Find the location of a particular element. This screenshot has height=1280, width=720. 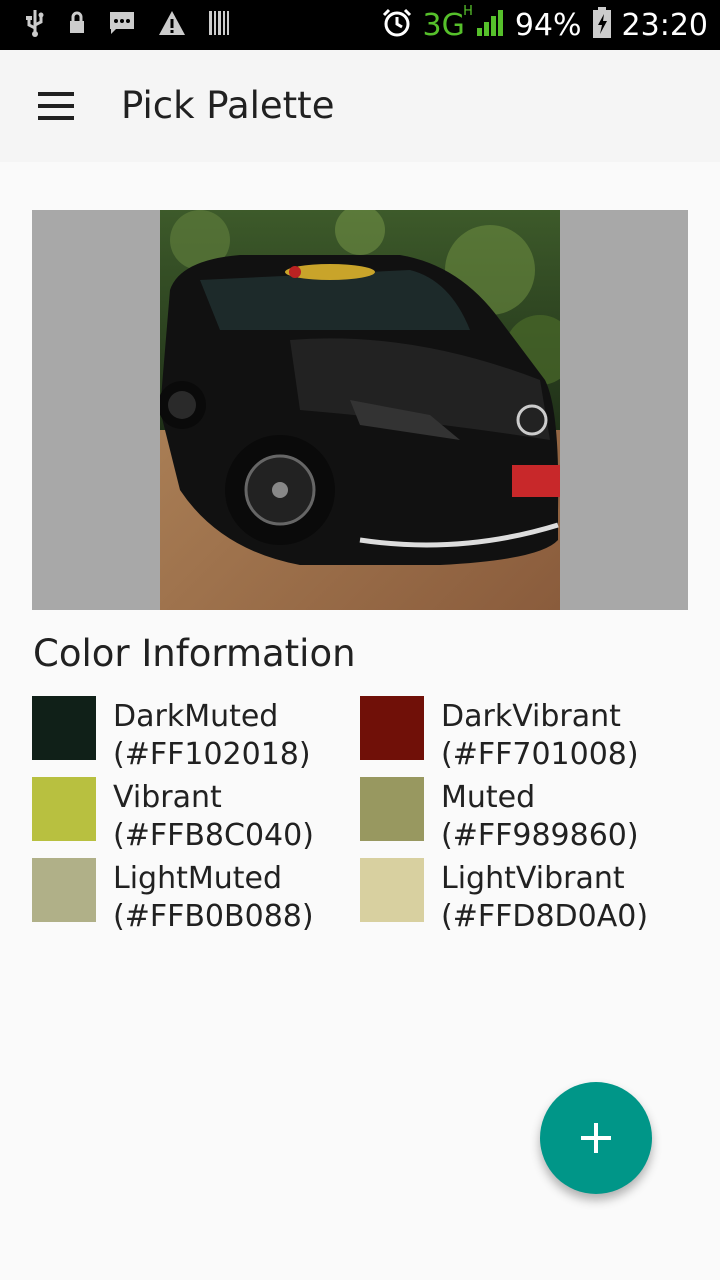

status-bar-right: 3G H 94% 23:20 is located at coordinates (544, 25).